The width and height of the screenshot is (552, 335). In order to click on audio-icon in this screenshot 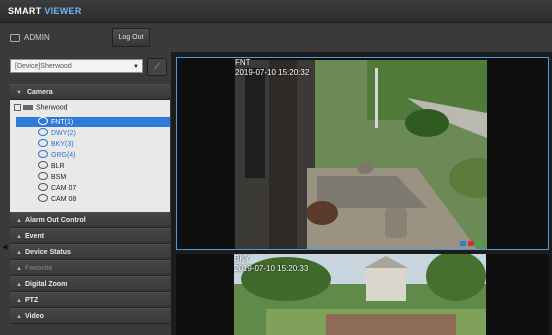, I will do `click(479, 243)`.